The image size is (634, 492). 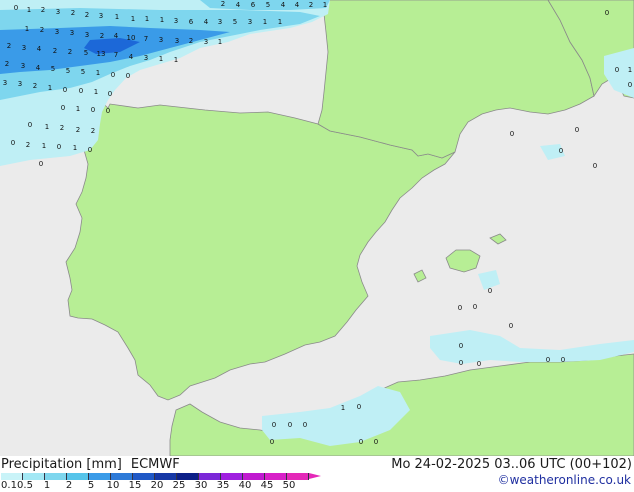 What do you see at coordinates (61, 464) in the screenshot?
I see `precip-title: Precipitation [mm]` at bounding box center [61, 464].